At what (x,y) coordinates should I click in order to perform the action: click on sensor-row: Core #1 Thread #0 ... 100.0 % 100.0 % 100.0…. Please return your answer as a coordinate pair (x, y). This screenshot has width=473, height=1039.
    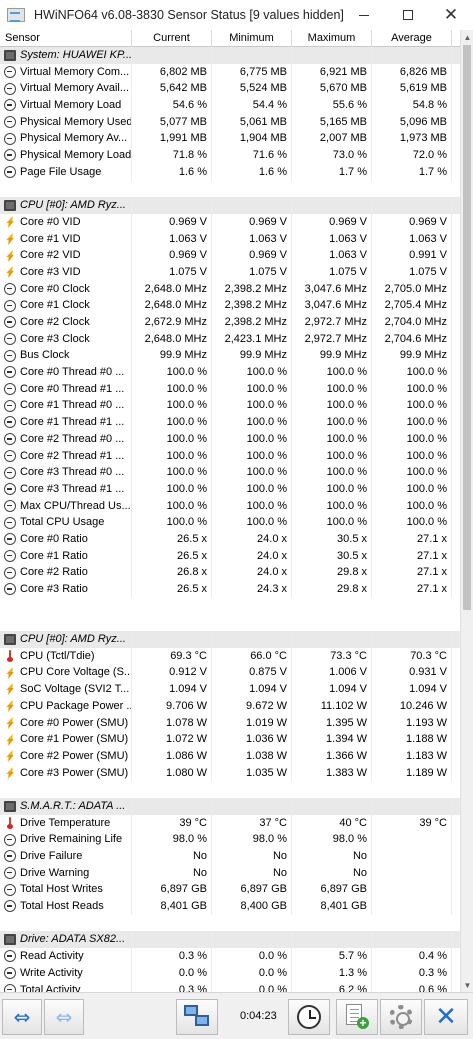
    Looking at the image, I should click on (230, 406).